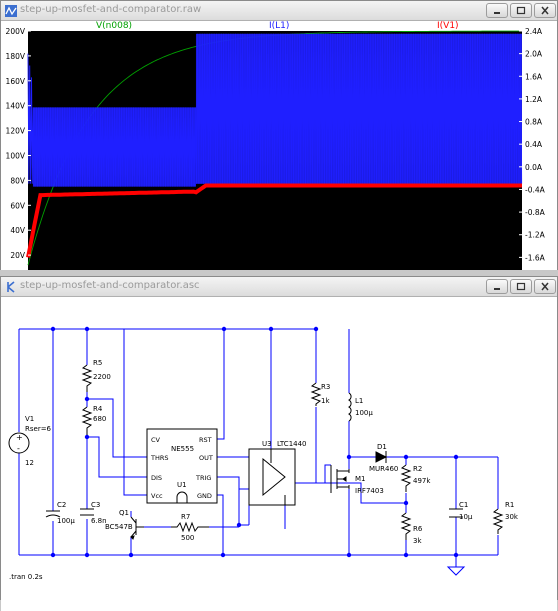  What do you see at coordinates (369, 491) in the screenshot?
I see `m1-value: IRF7403` at bounding box center [369, 491].